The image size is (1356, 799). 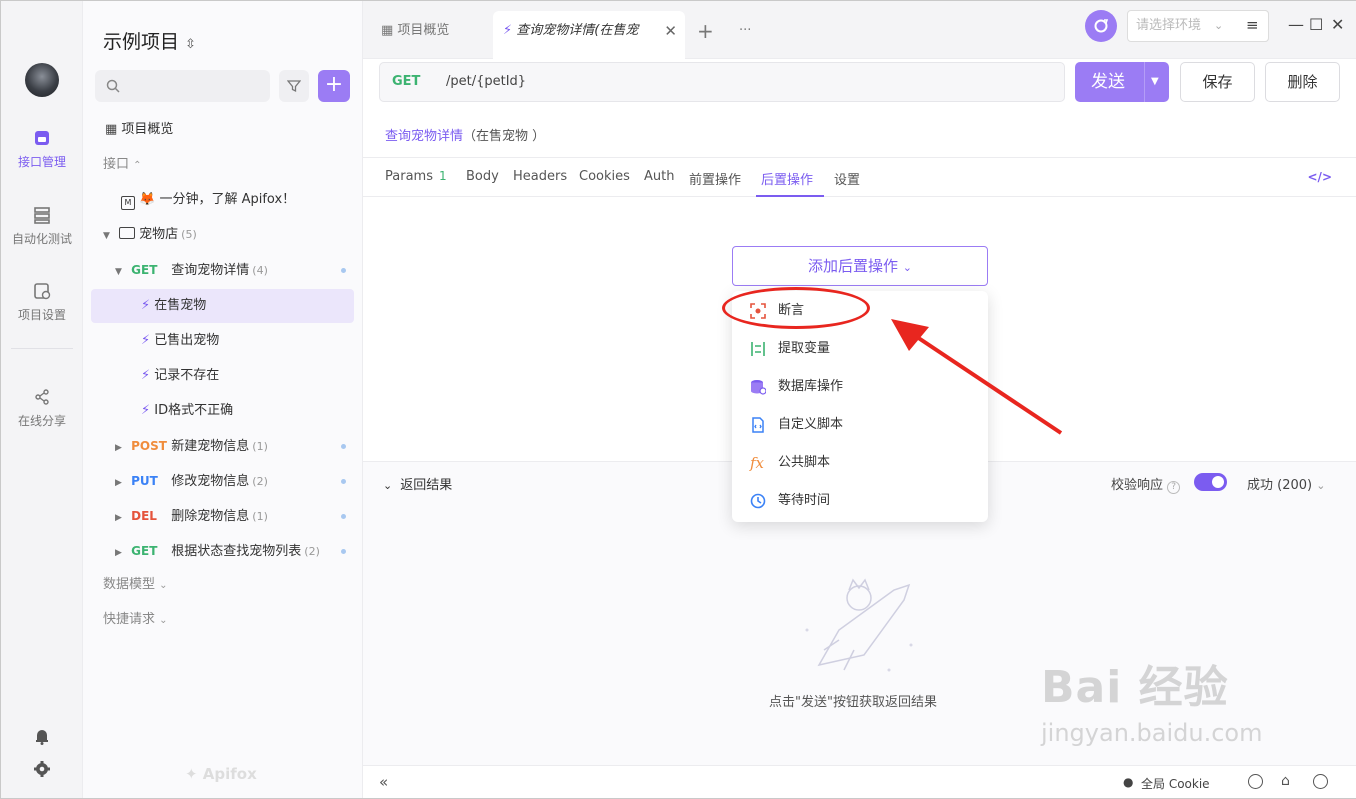 What do you see at coordinates (182, 86) in the screenshot?
I see `search-input` at bounding box center [182, 86].